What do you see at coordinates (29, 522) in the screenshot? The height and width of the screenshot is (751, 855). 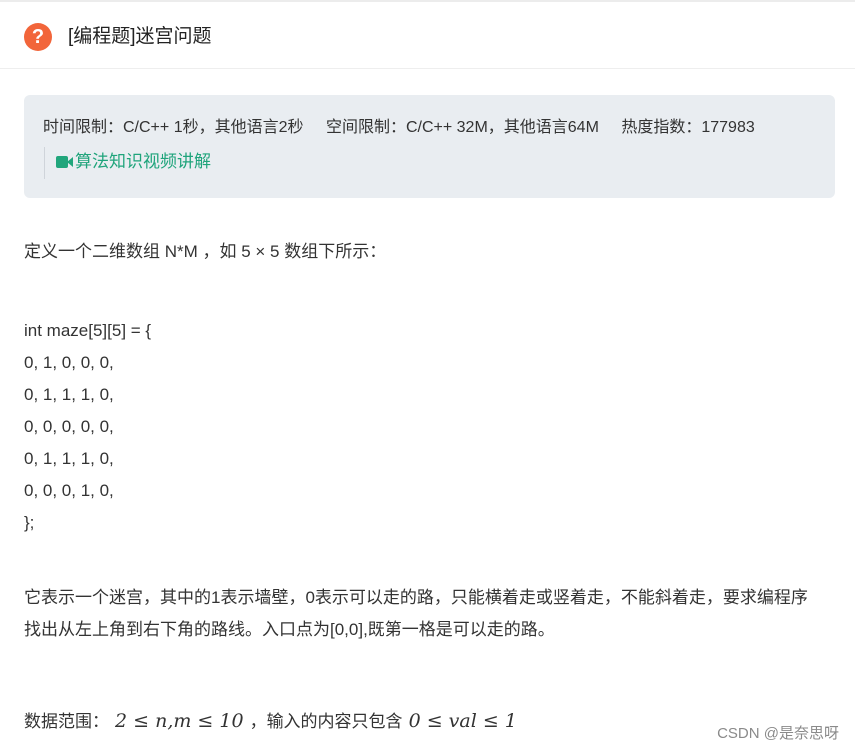 I see `code-line: };` at bounding box center [29, 522].